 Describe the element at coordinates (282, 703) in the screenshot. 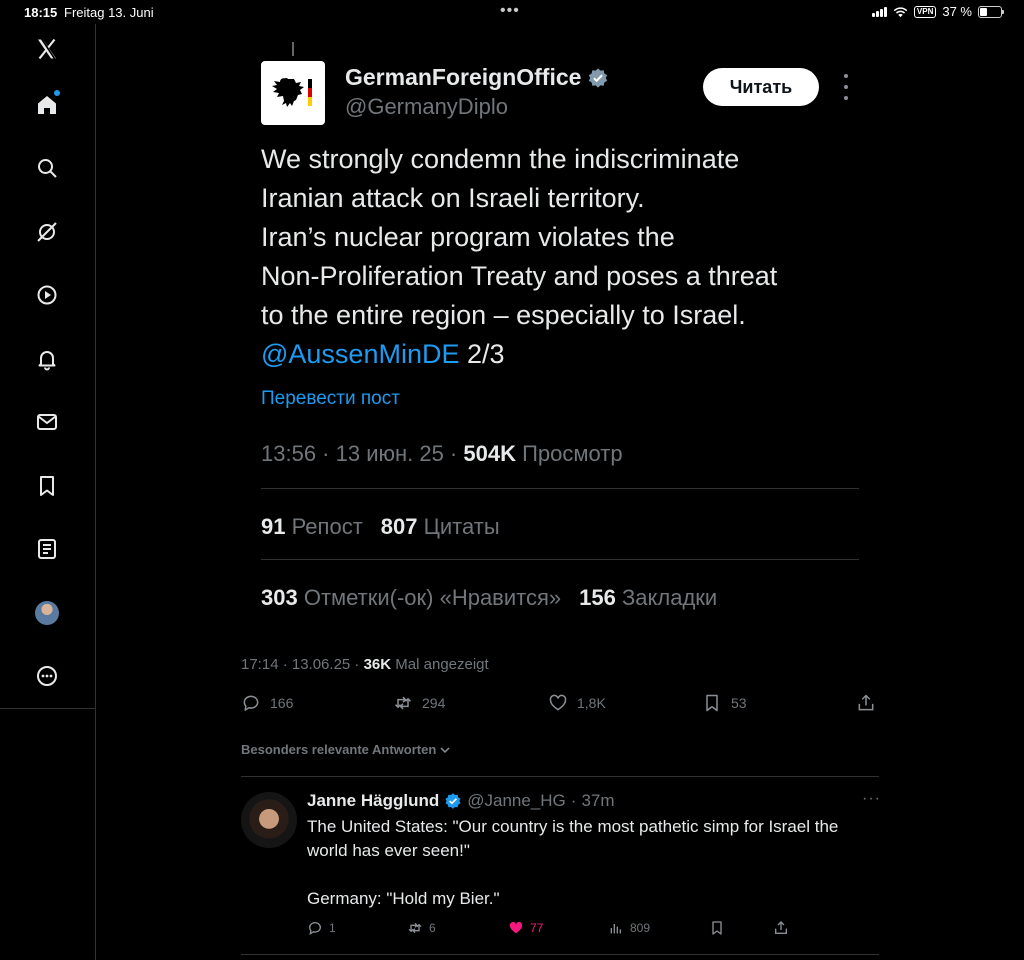

I see `reply-count: 166` at that location.